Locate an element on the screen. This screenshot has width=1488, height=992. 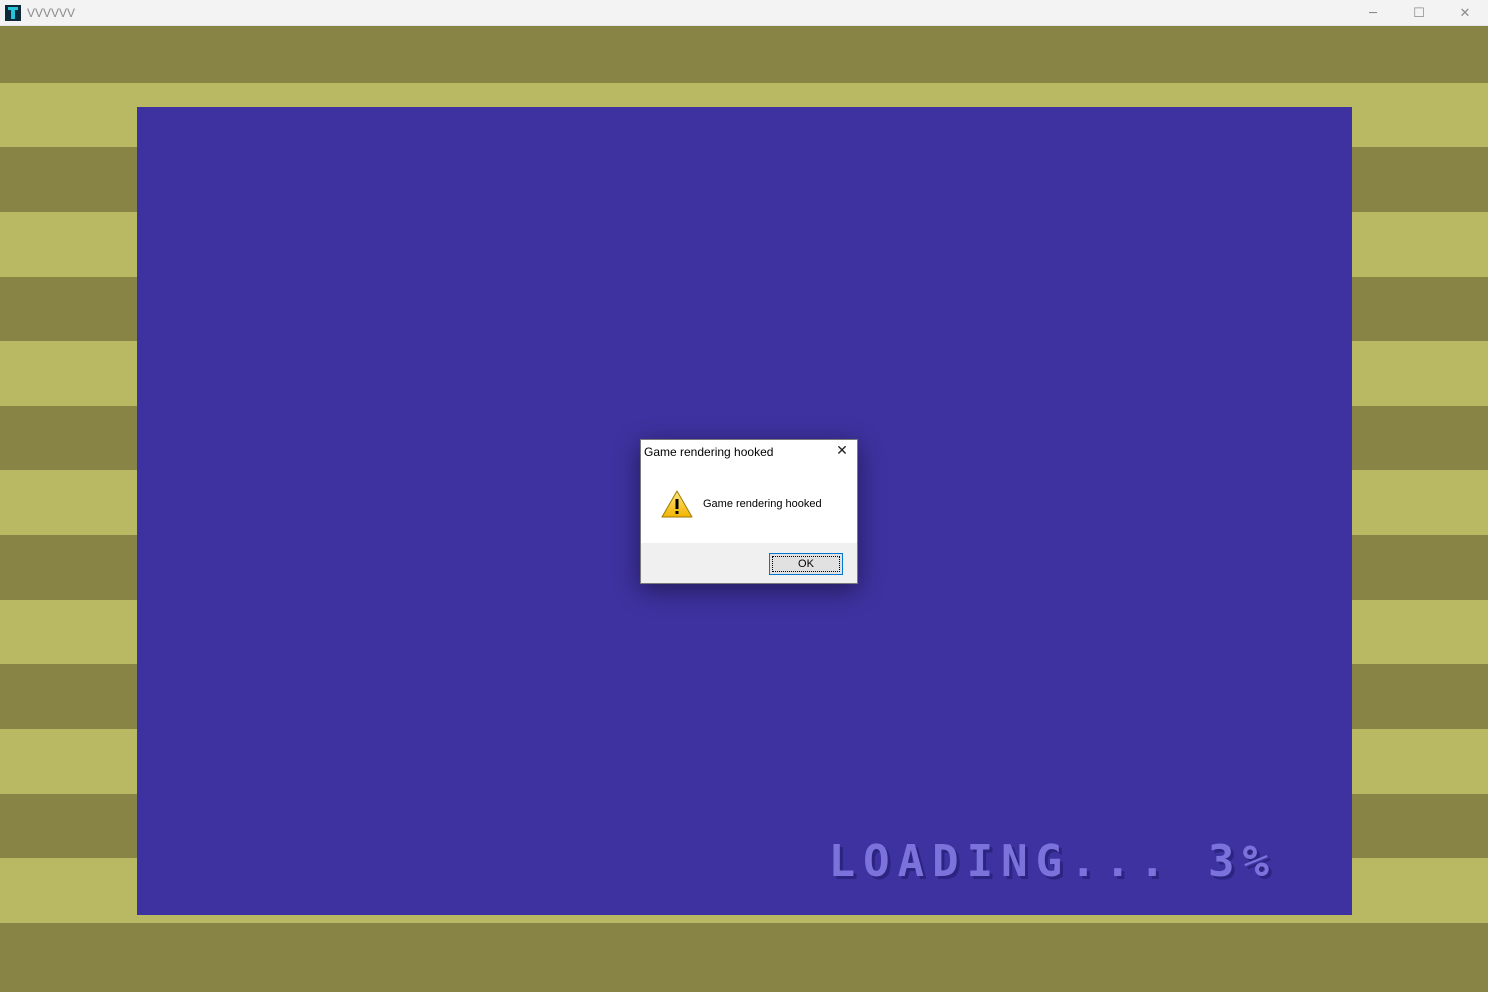
dialog-close-button: ✕ is located at coordinates (842, 451).